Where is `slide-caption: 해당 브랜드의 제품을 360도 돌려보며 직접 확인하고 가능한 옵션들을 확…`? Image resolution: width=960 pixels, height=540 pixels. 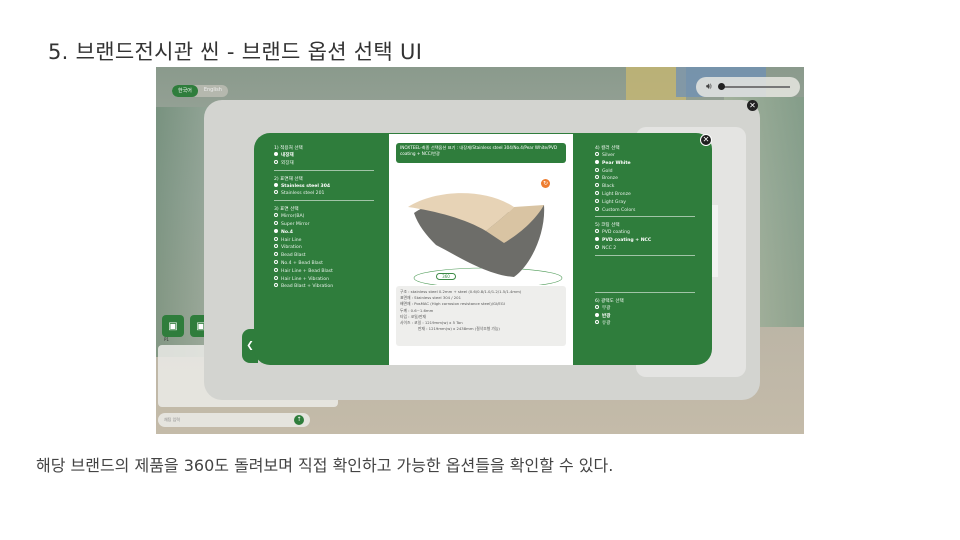 slide-caption: 해당 브랜드의 제품을 360도 돌려보며 직접 확인하고 가능한 옵션들을 확… is located at coordinates (325, 465).